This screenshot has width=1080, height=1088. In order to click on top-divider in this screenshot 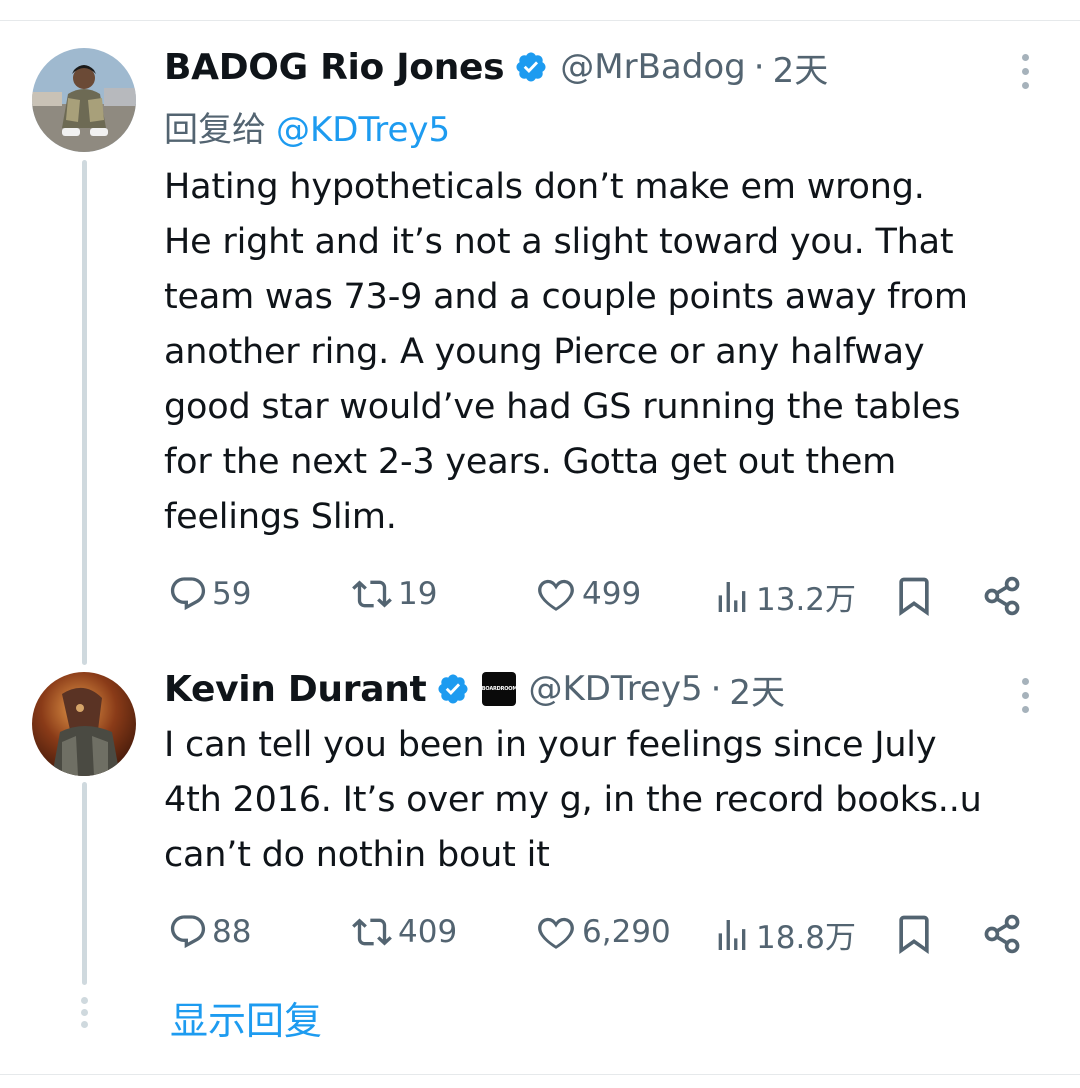, I will do `click(540, 20)`.